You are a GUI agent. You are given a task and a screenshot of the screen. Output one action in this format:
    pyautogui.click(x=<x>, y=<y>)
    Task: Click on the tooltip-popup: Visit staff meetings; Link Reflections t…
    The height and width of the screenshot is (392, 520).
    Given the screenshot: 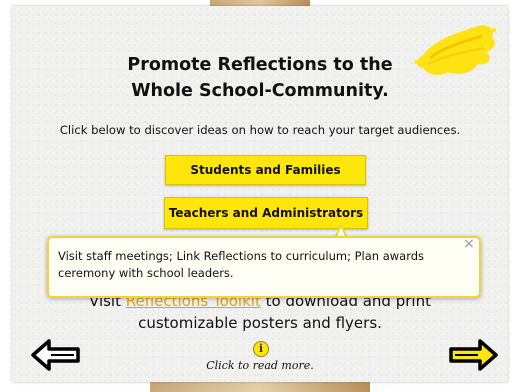 What is the action you would take?
    pyautogui.click(x=264, y=267)
    